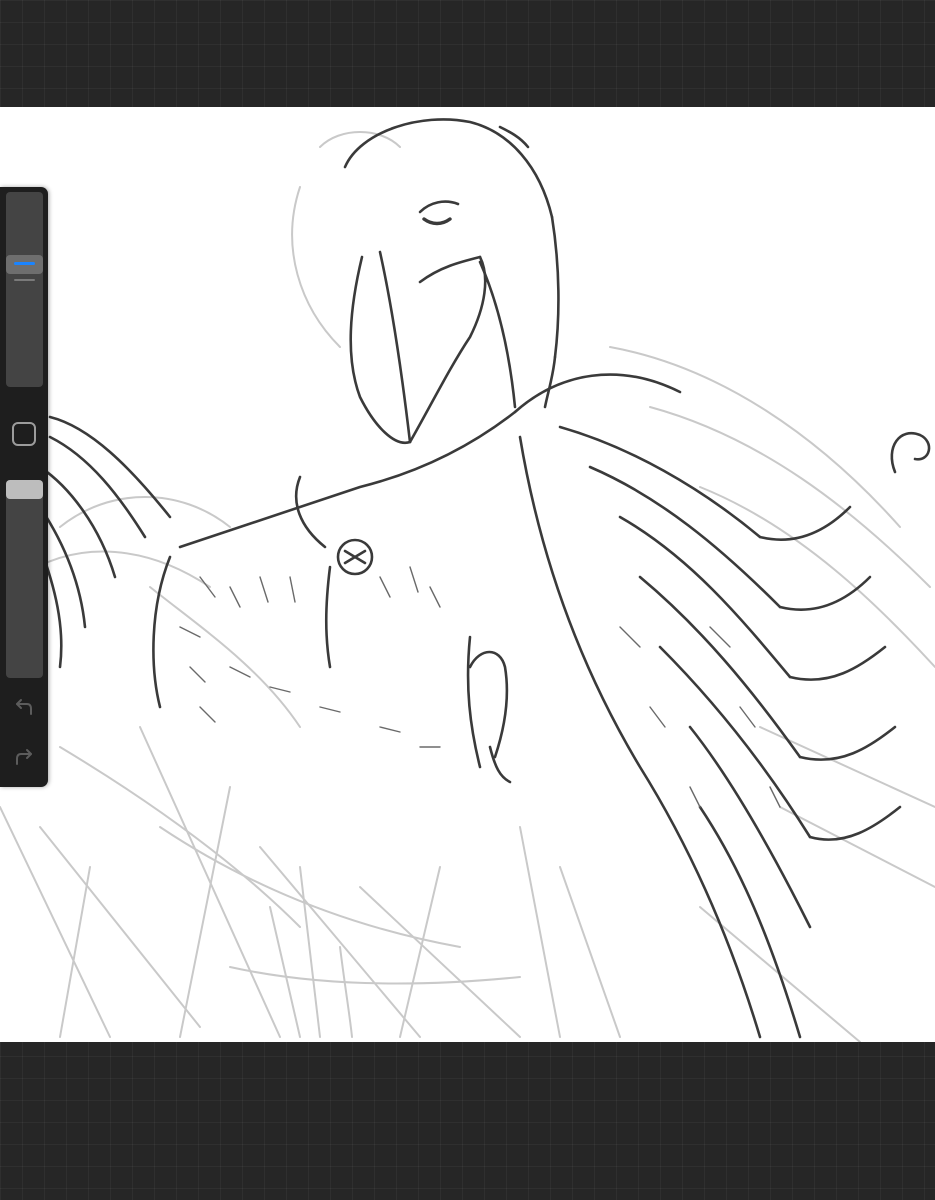 This screenshot has width=935, height=1200. I want to click on opacity-slider-thumb, so click(24, 489).